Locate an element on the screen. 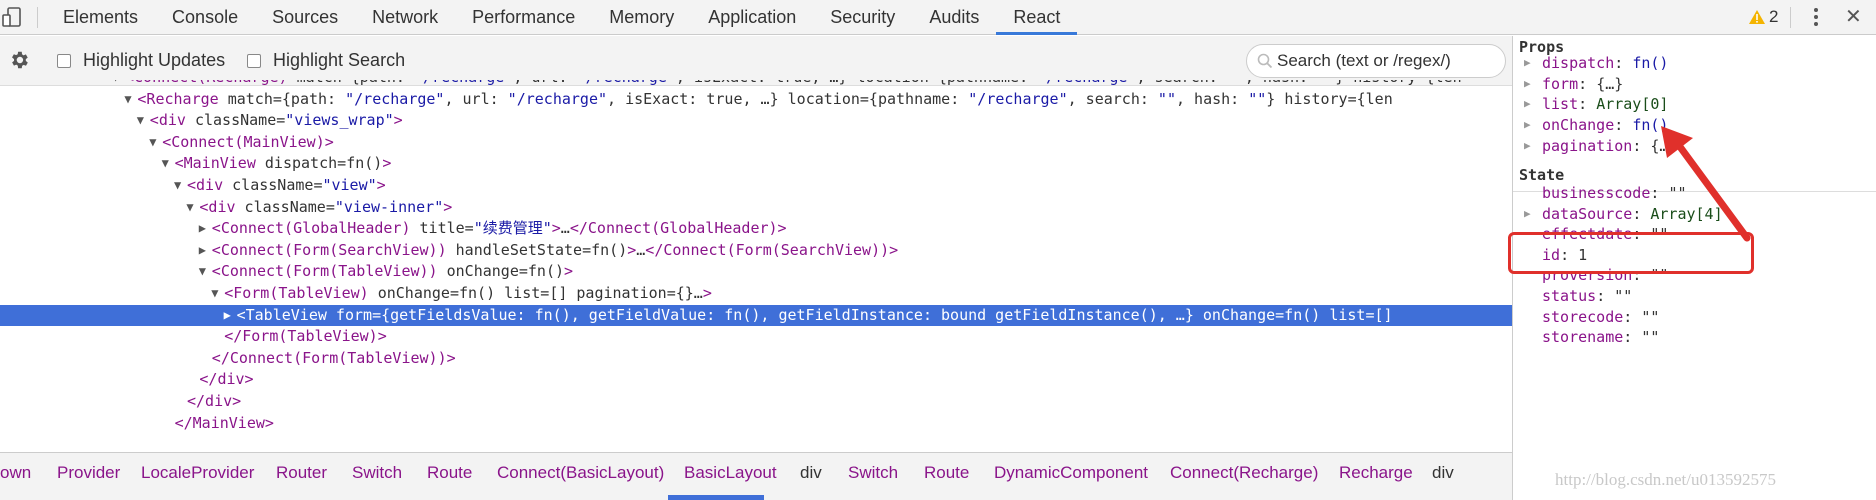 This screenshot has width=1876, height=500. tree-node-text: <Connect(MainView)> is located at coordinates (248, 141).